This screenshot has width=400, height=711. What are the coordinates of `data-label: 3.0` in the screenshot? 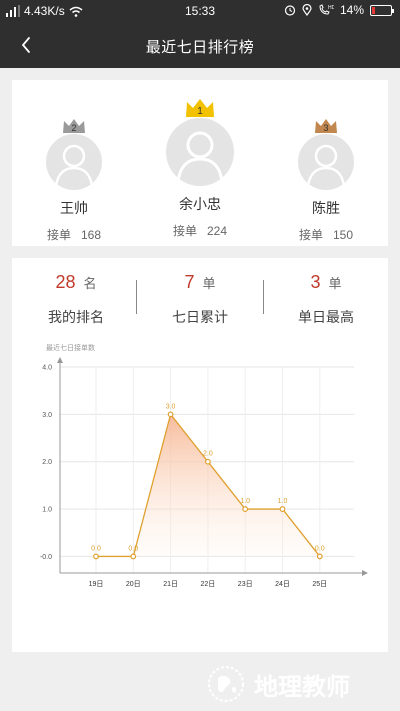 It's located at (171, 406).